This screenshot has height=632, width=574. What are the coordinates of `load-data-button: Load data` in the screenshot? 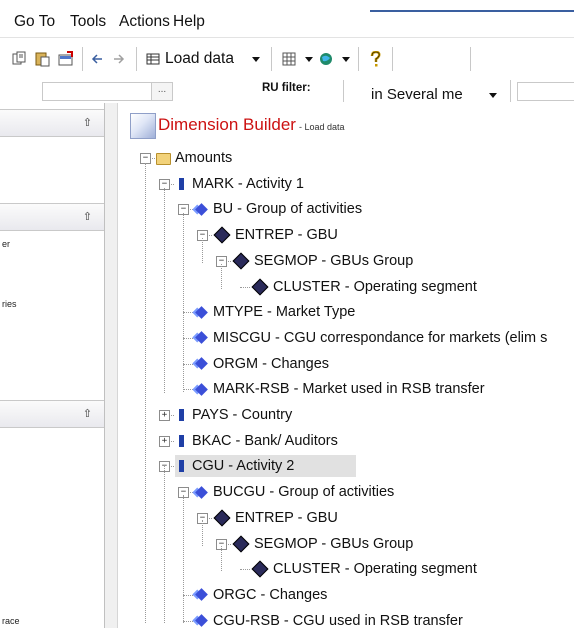 It's located at (190, 59).